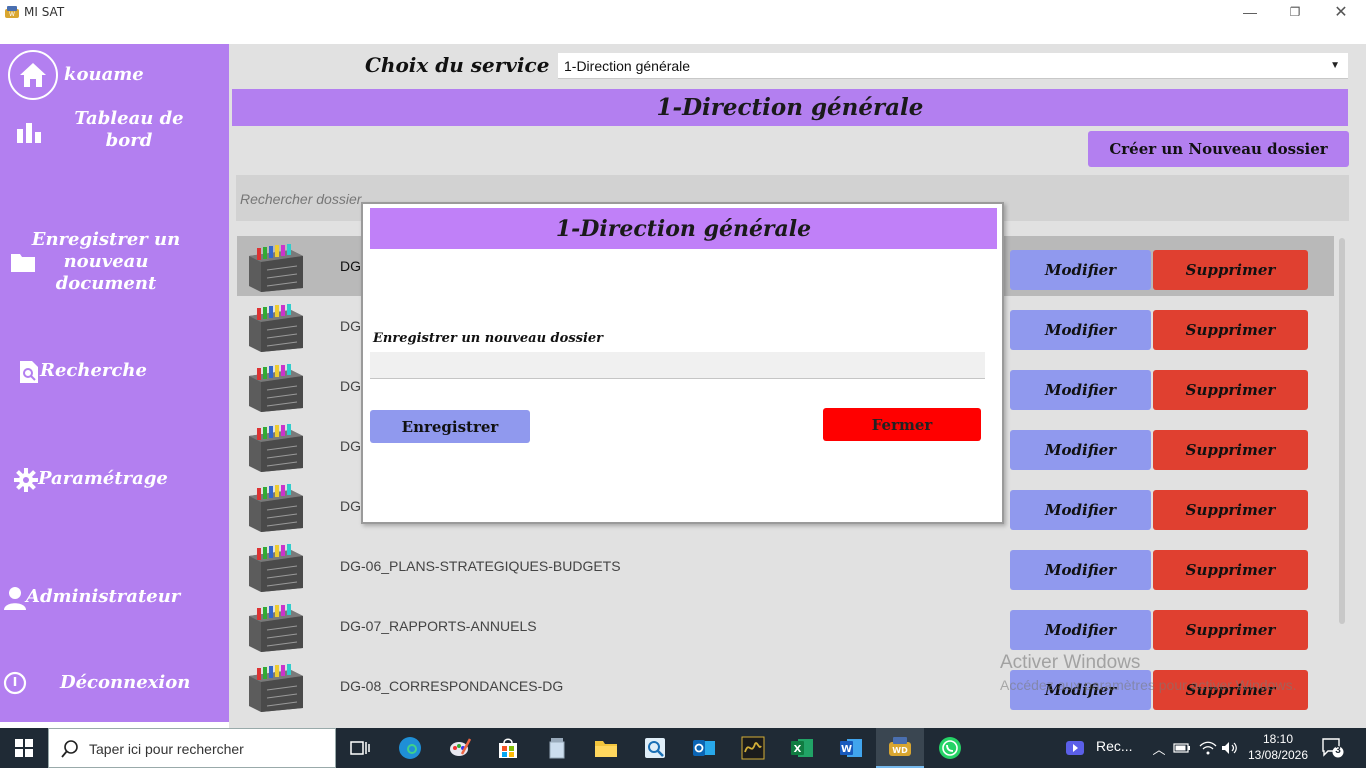  I want to click on service-label: Choix du service, so click(457, 65).